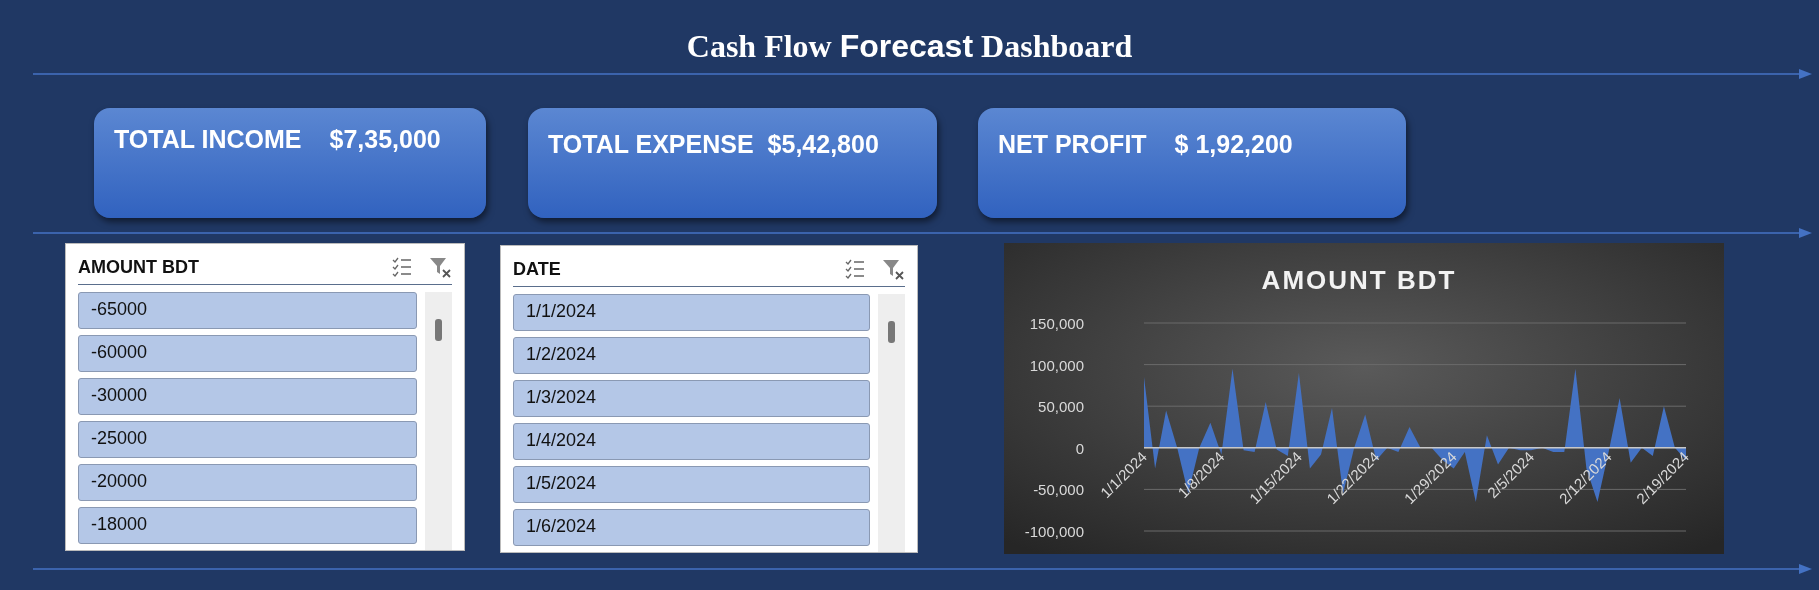  Describe the element at coordinates (247, 482) in the screenshot. I see `slicer-item: -20000` at that location.